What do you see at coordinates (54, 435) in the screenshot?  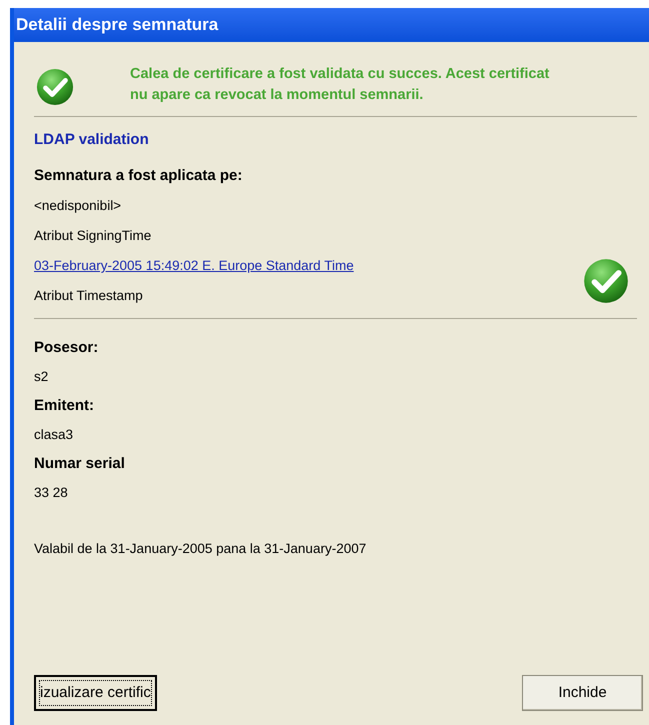 I see `field-value: clasa3` at bounding box center [54, 435].